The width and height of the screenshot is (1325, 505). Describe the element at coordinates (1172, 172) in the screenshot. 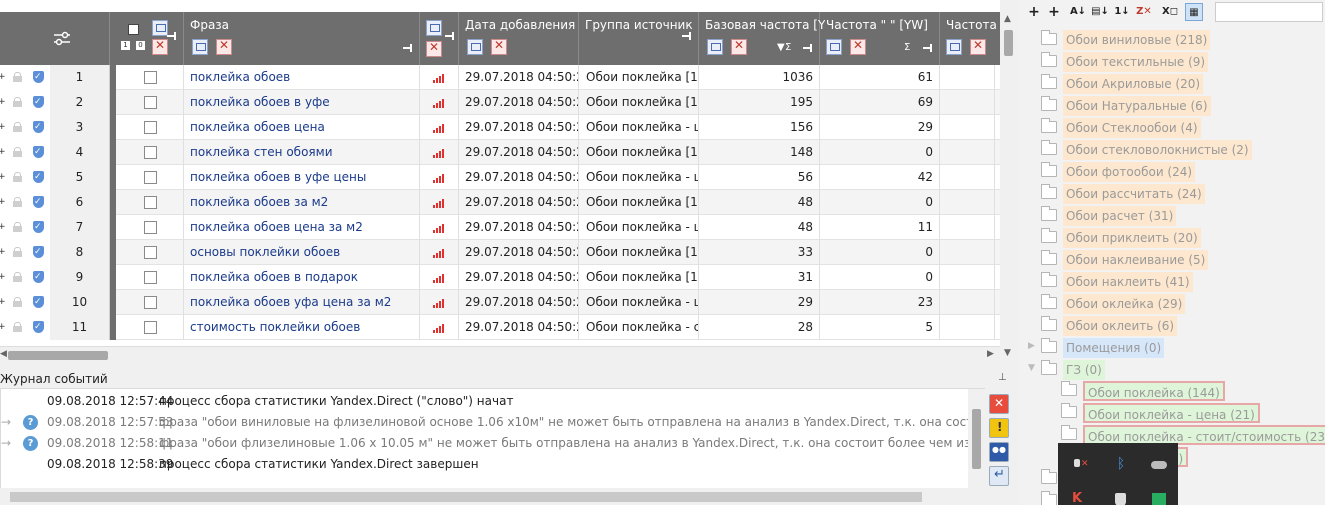

I see `tree-group-item: Обои фотообои (24)` at that location.